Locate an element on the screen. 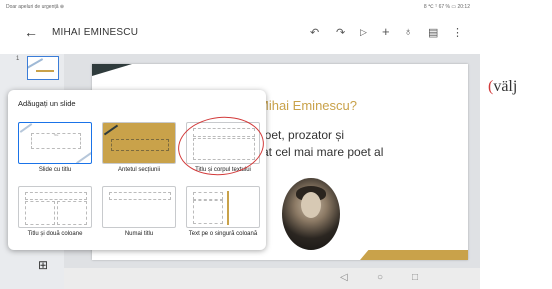  layout-title-only: Numai titlu is located at coordinates (139, 212).